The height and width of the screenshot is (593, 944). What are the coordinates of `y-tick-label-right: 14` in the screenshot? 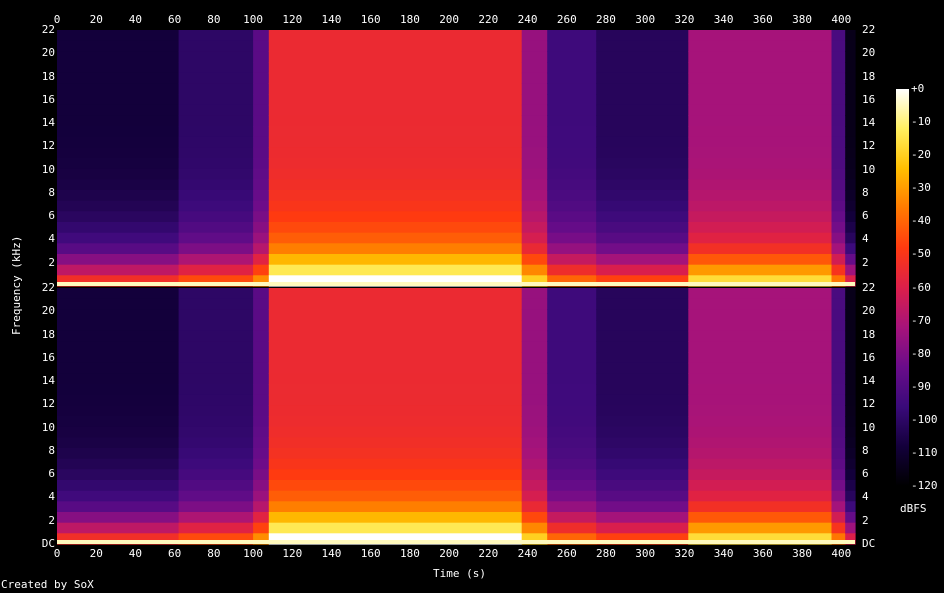 It's located at (869, 123).